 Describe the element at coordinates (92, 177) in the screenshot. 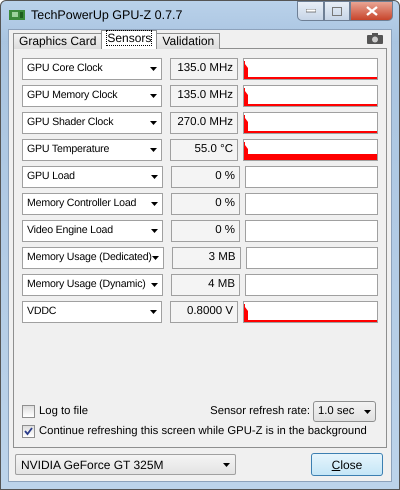

I see `sensor-dropdown: GPU Load` at that location.